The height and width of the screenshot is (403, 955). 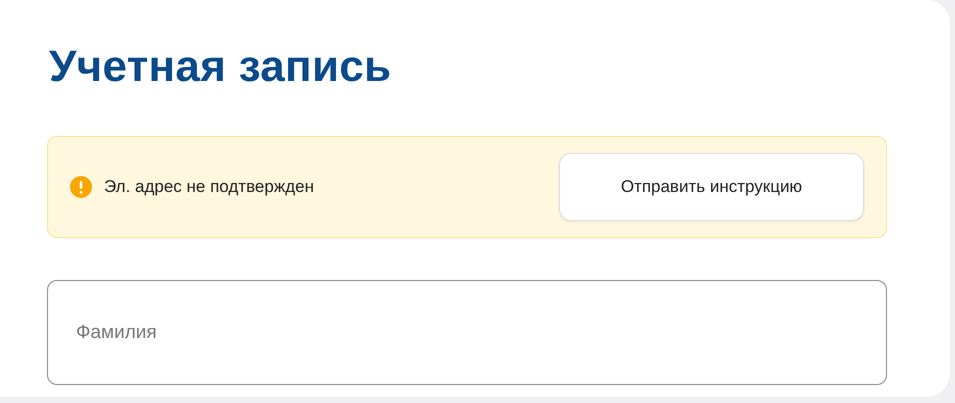 What do you see at coordinates (220, 67) in the screenshot?
I see `page-title: Учетная запись` at bounding box center [220, 67].